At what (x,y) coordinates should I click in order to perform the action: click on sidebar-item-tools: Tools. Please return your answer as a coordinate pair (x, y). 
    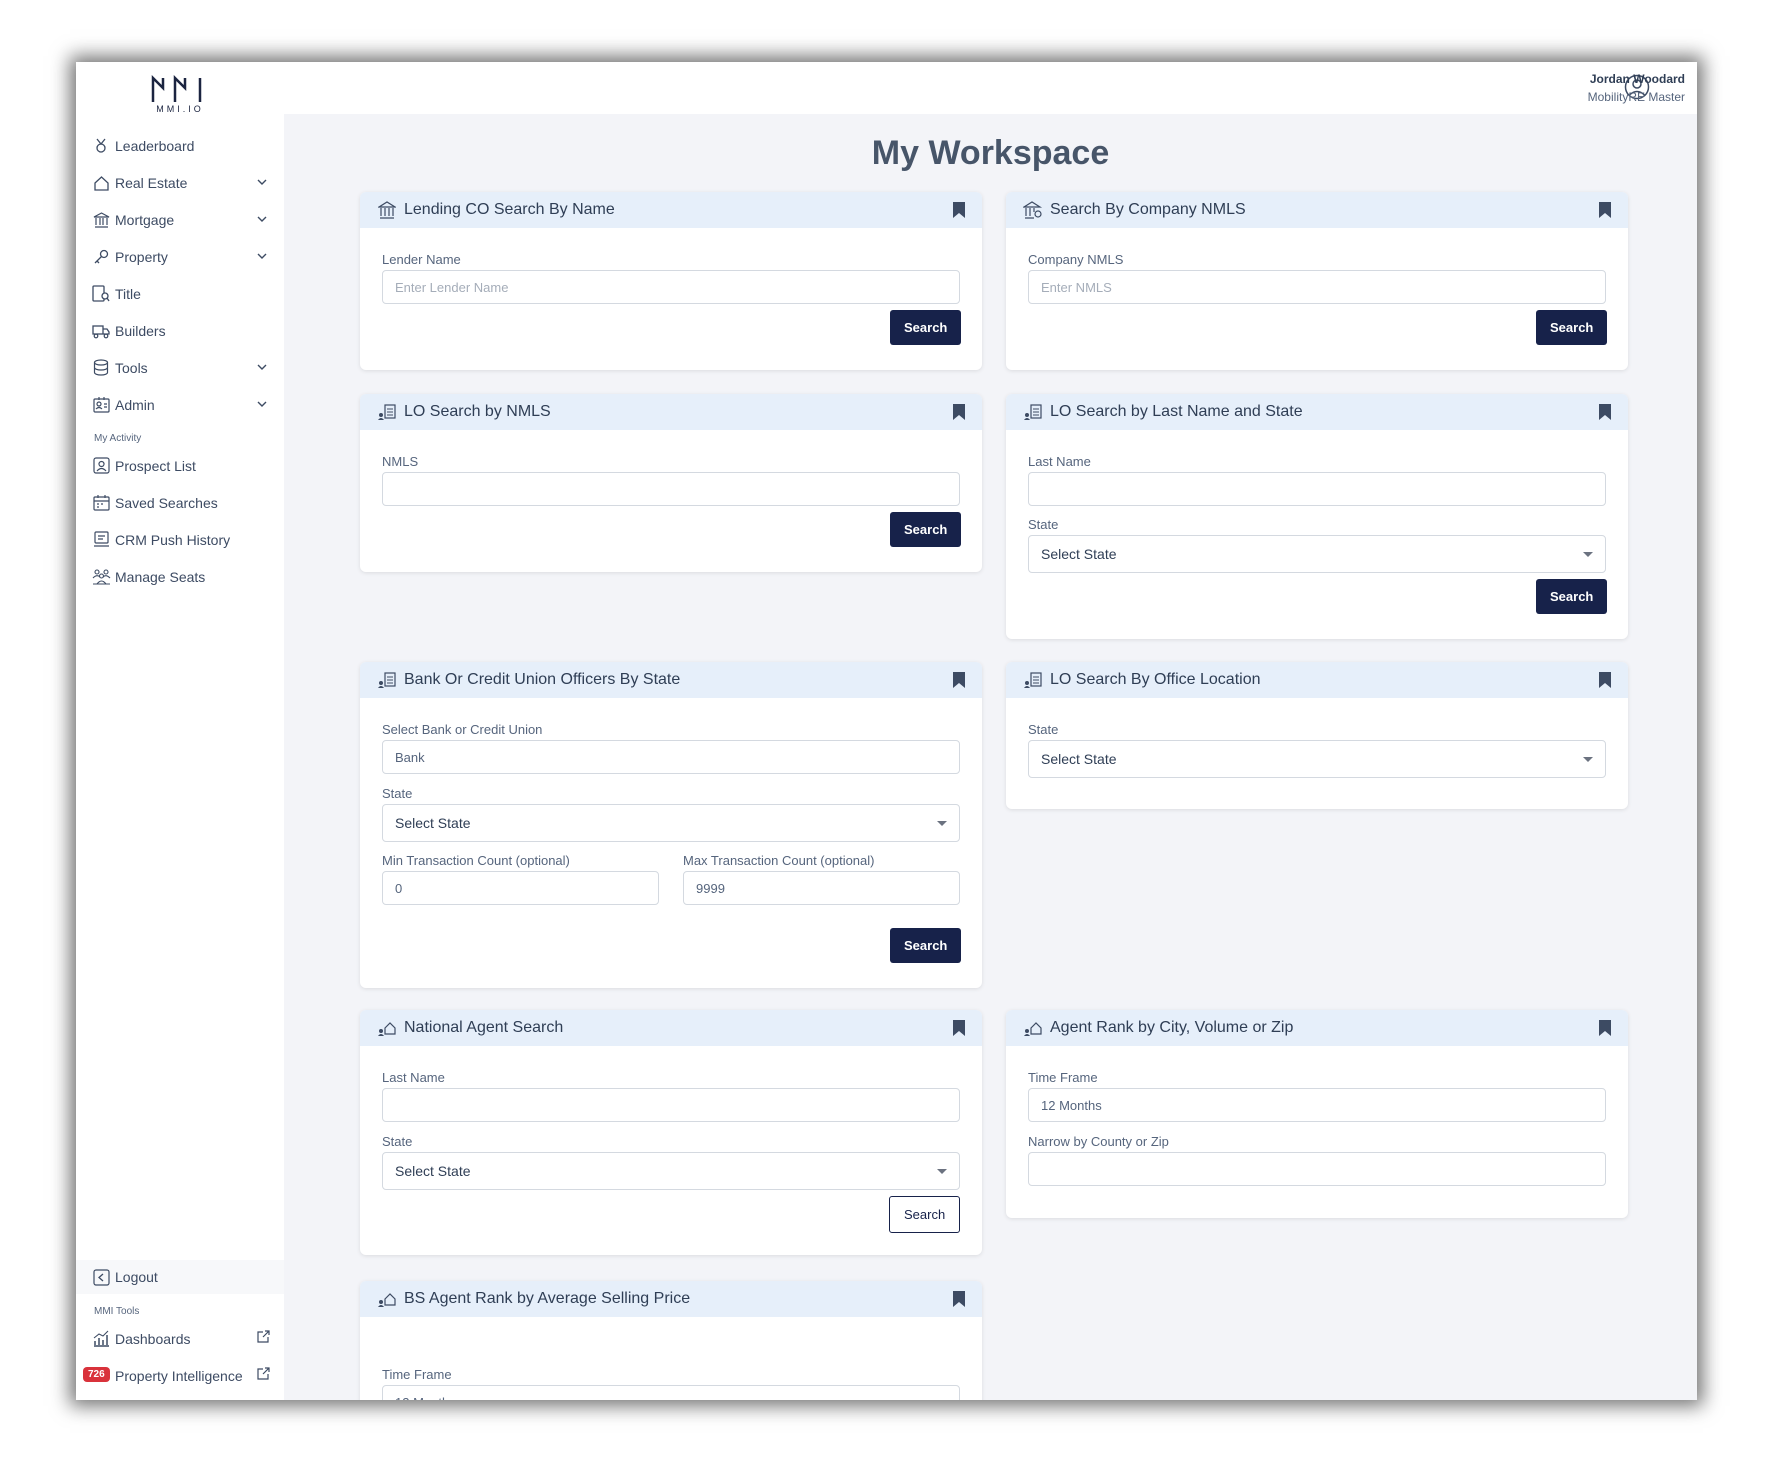
    Looking at the image, I should click on (180, 367).